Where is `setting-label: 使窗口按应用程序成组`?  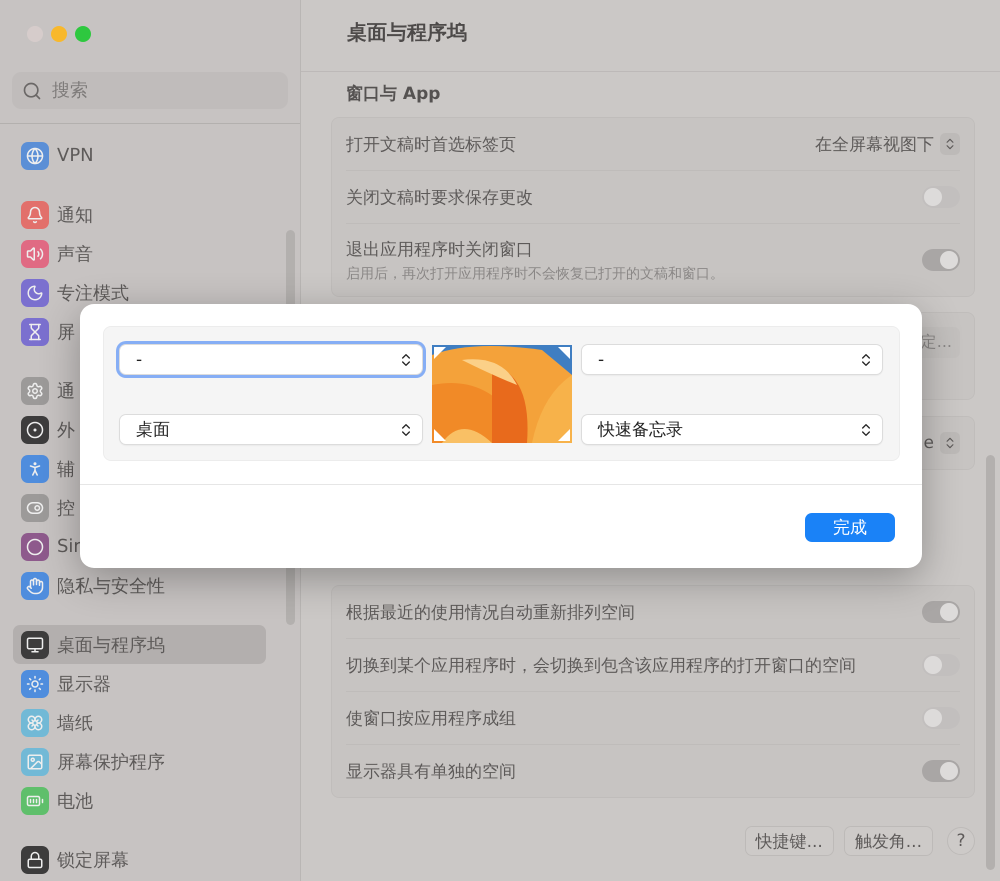 setting-label: 使窗口按应用程序成组 is located at coordinates (431, 719).